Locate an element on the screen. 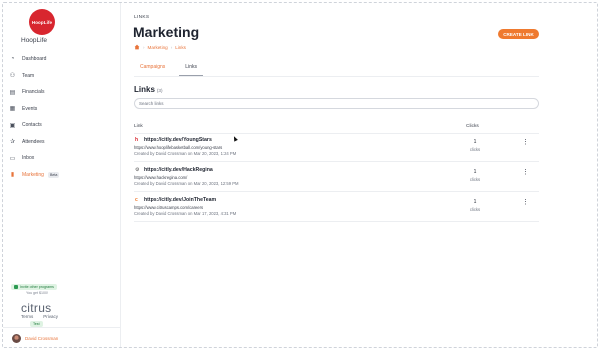 This screenshot has width=600, height=350. destination-url: https://www.citruscamps.com/careers is located at coordinates (169, 207).